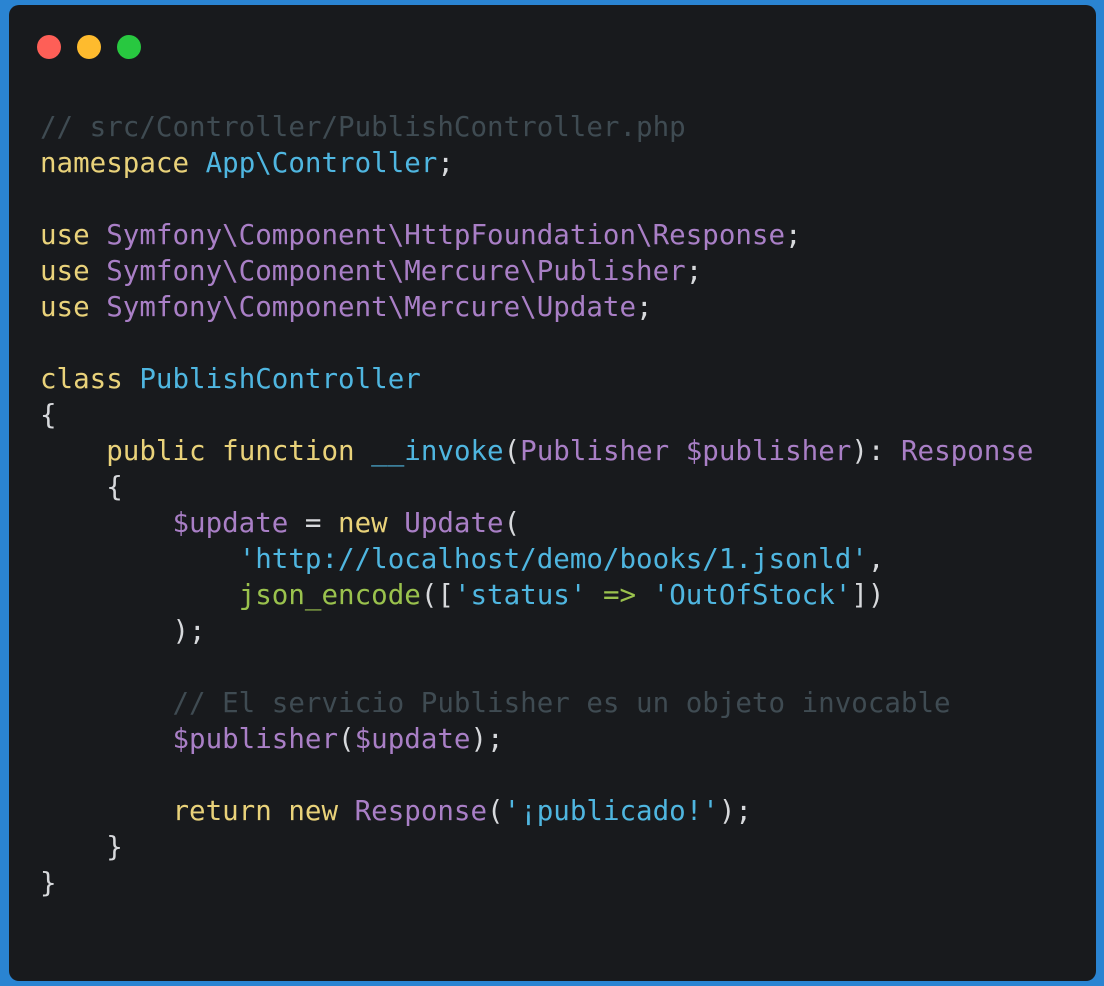 This screenshot has height=986, width=1104. I want to click on code-line: $update = new Update(, so click(536, 523).